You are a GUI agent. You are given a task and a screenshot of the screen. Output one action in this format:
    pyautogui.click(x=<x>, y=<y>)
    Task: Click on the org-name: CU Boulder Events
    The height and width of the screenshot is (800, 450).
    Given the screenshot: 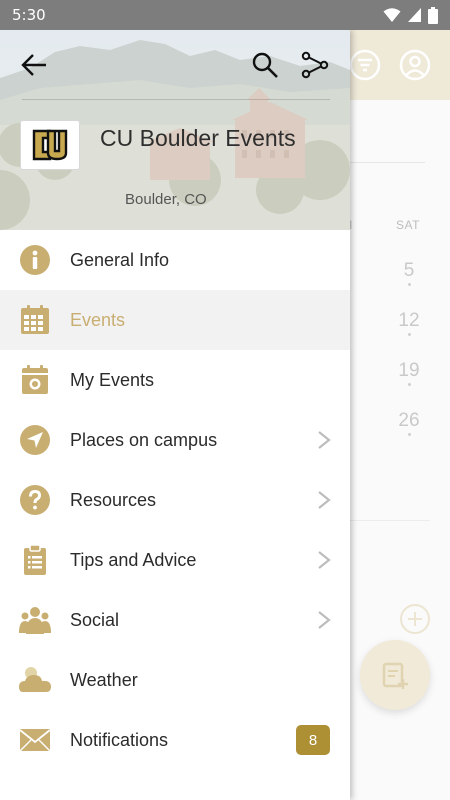 What is the action you would take?
    pyautogui.click(x=198, y=138)
    